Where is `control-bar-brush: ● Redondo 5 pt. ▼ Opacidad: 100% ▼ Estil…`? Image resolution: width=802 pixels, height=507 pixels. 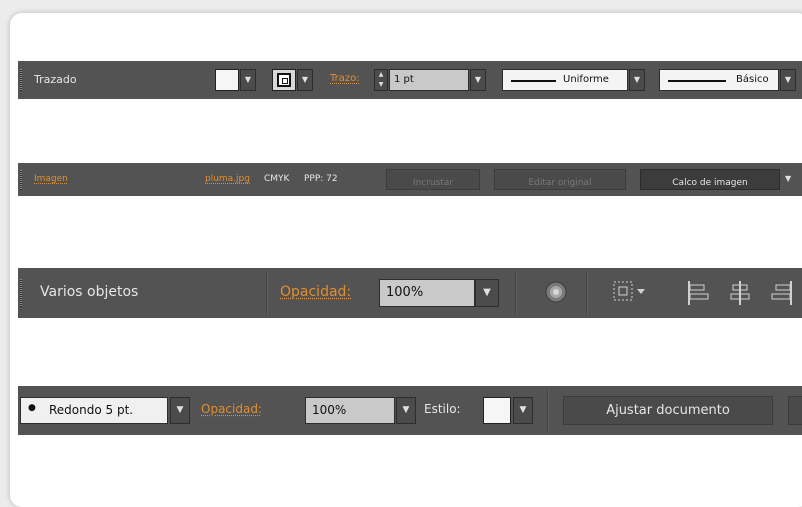
control-bar-brush: ● Redondo 5 pt. ▼ Opacidad: 100% ▼ Estil… is located at coordinates (410, 410).